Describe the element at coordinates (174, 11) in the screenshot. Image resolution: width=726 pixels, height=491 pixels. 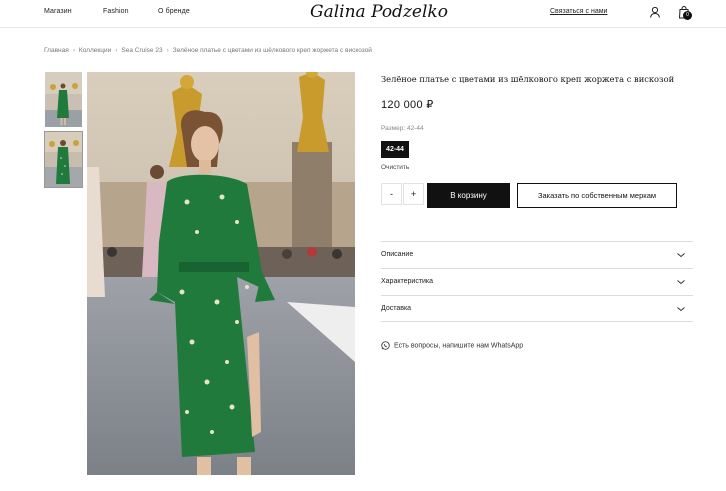
I see `nav-about-link: О бренде` at that location.